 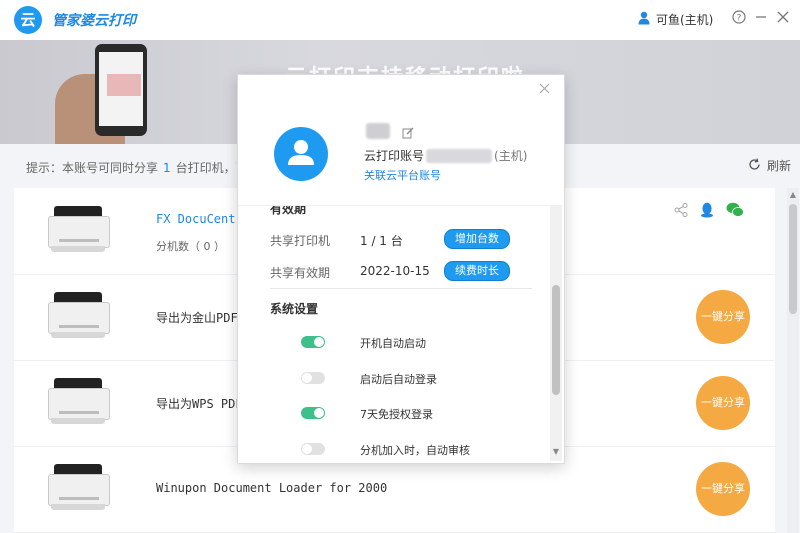 I want to click on toggle-7day-login, so click(x=313, y=413).